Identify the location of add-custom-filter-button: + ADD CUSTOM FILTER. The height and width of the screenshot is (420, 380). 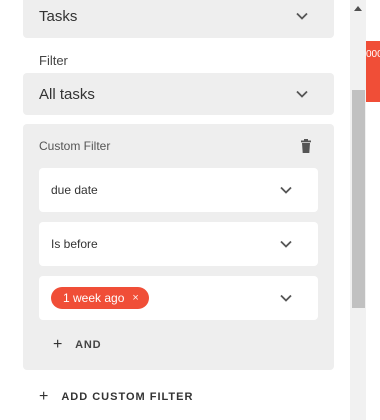
(116, 397).